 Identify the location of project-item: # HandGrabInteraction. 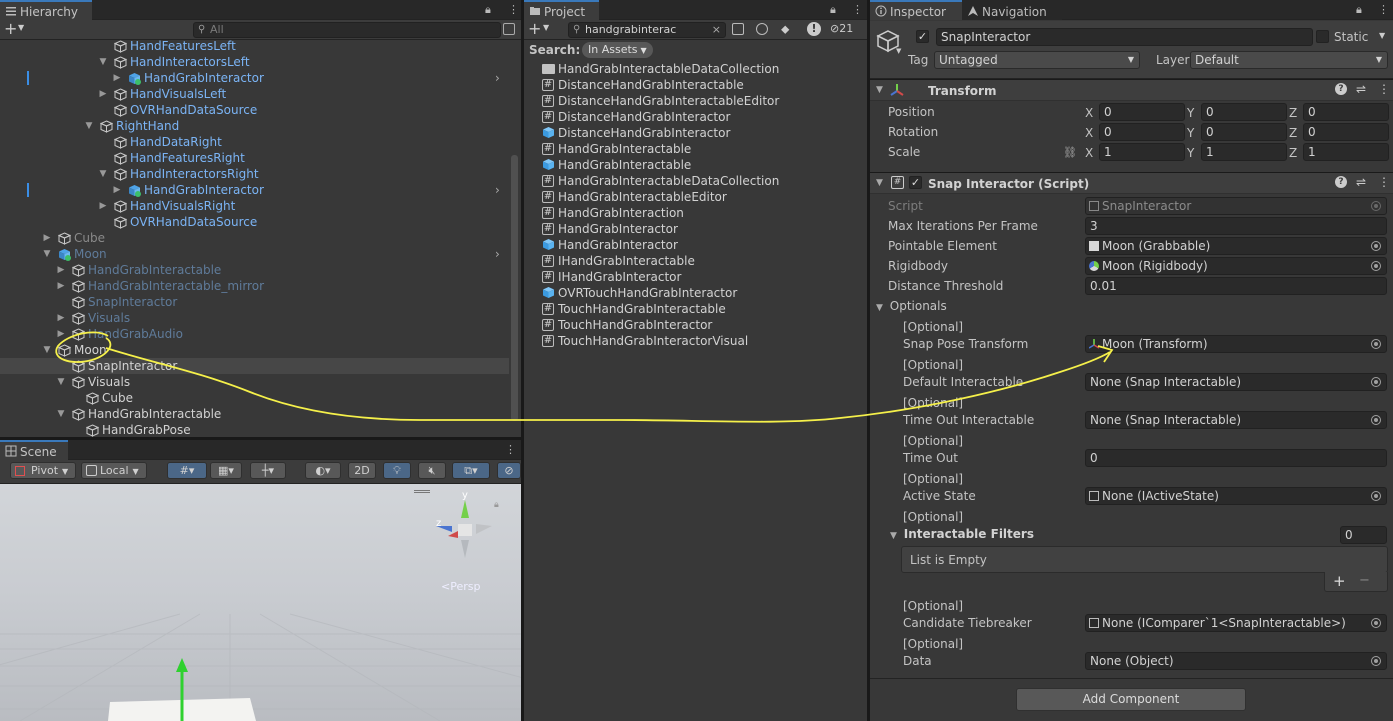
(695, 213).